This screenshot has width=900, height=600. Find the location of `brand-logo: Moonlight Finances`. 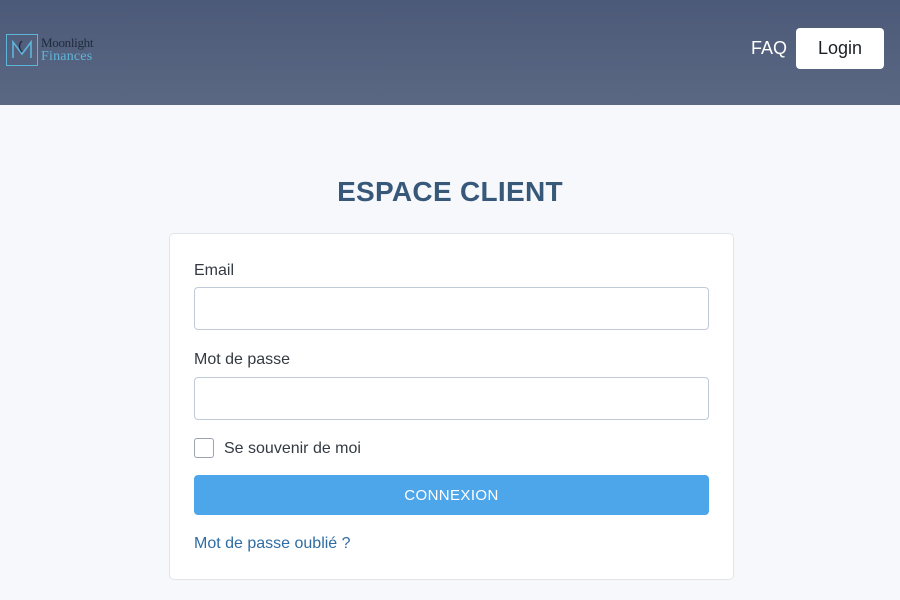

brand-logo: Moonlight Finances is located at coordinates (50, 50).